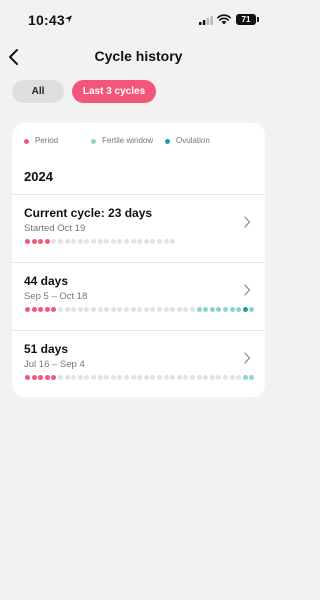  What do you see at coordinates (206, 20) in the screenshot?
I see `cellular-signal-icon` at bounding box center [206, 20].